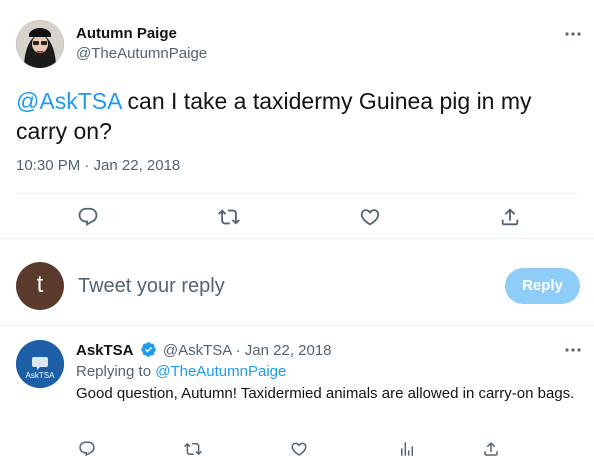 This screenshot has width=594, height=468. What do you see at coordinates (40, 44) in the screenshot?
I see `author-avatar` at bounding box center [40, 44].